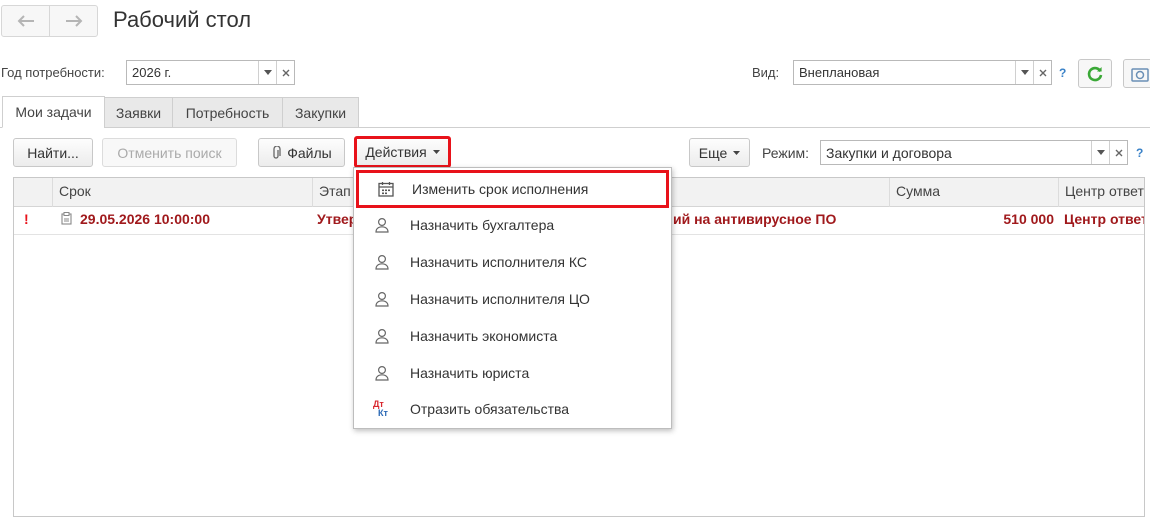 This screenshot has width=1150, height=517. Describe the element at coordinates (786, 153) in the screenshot. I see `mode-label: Режим:` at that location.